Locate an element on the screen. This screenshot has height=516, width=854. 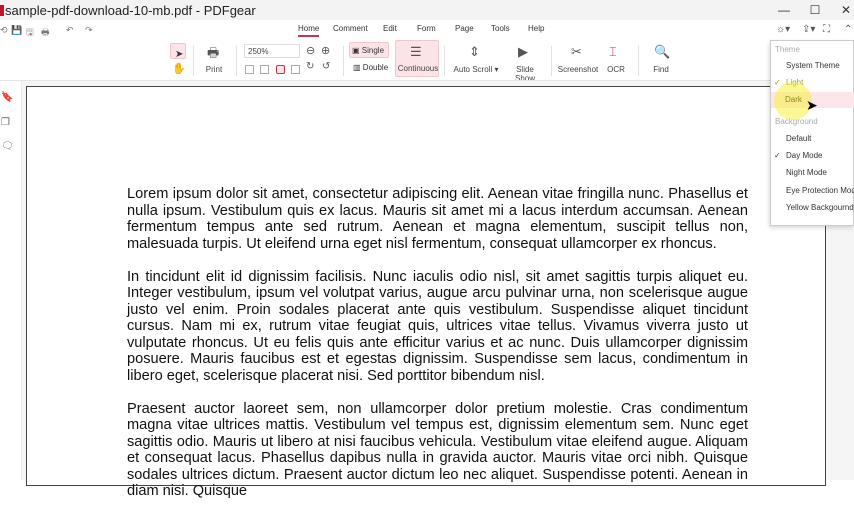
continuous-icon: ☰ is located at coordinates (416, 51).